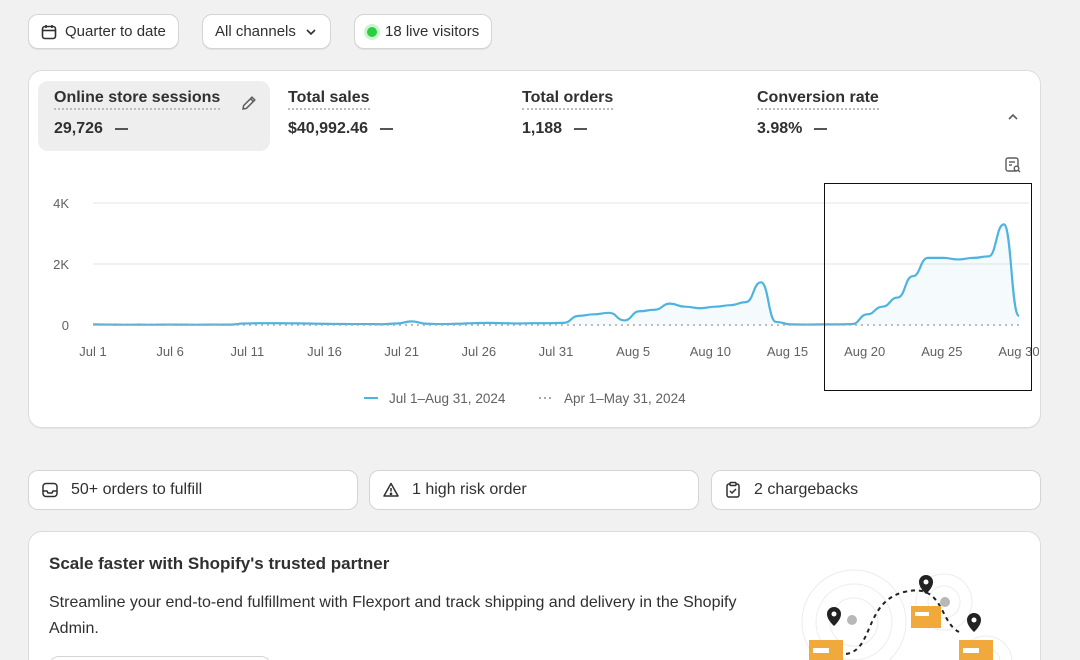 Image resolution: width=1080 pixels, height=660 pixels. Describe the element at coordinates (469, 489) in the screenshot. I see `high-risk-order-label: 1 high risk order` at that location.